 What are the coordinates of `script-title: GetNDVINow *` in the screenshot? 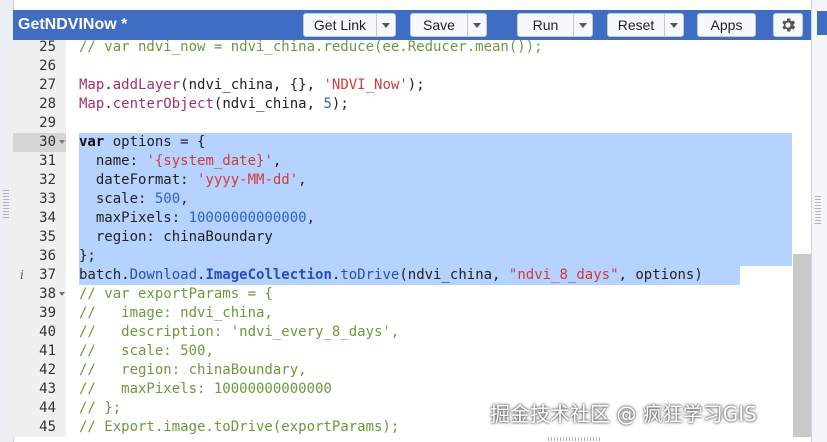 It's located at (73, 24).